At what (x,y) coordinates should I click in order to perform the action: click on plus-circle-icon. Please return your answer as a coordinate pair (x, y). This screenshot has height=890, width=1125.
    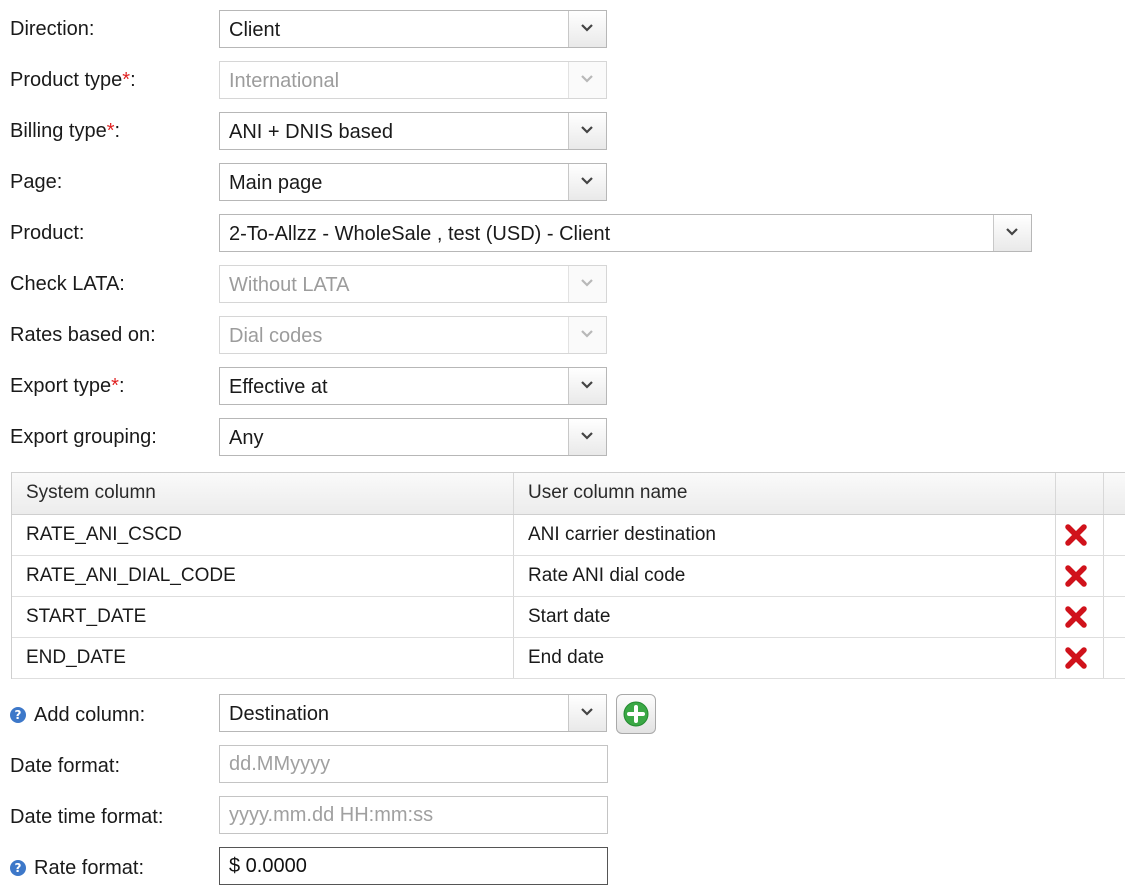
    Looking at the image, I should click on (636, 714).